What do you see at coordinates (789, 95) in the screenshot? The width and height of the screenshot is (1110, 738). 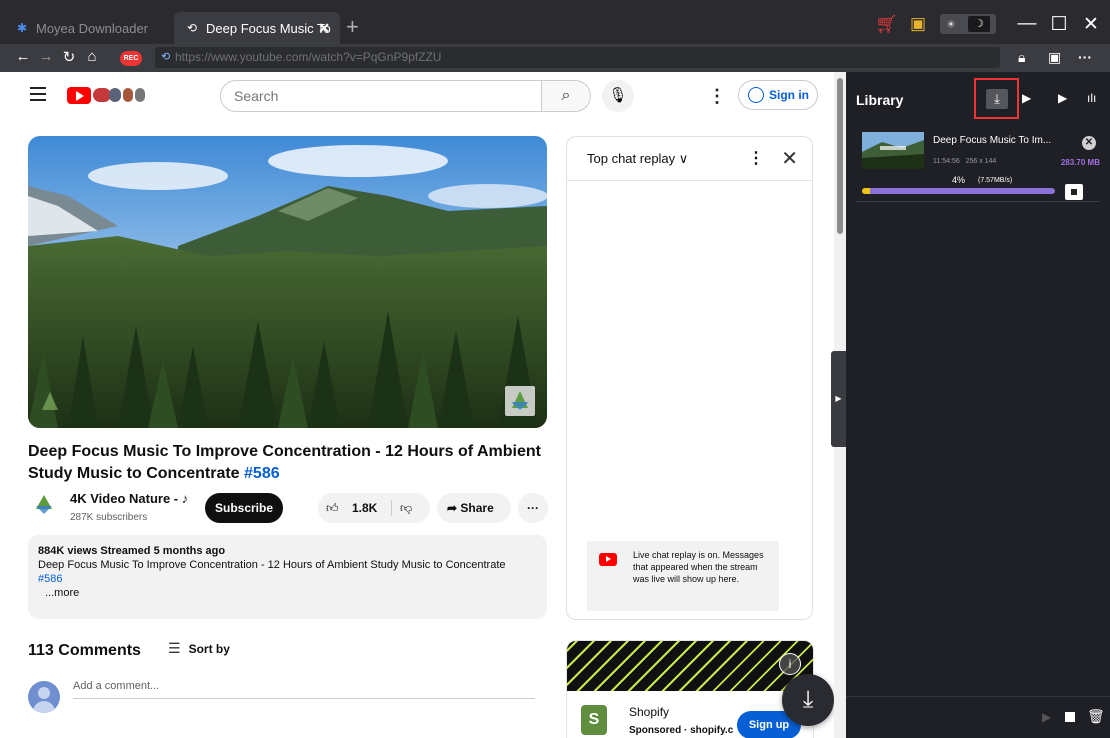 I see `sign-in-label: Sign in` at bounding box center [789, 95].